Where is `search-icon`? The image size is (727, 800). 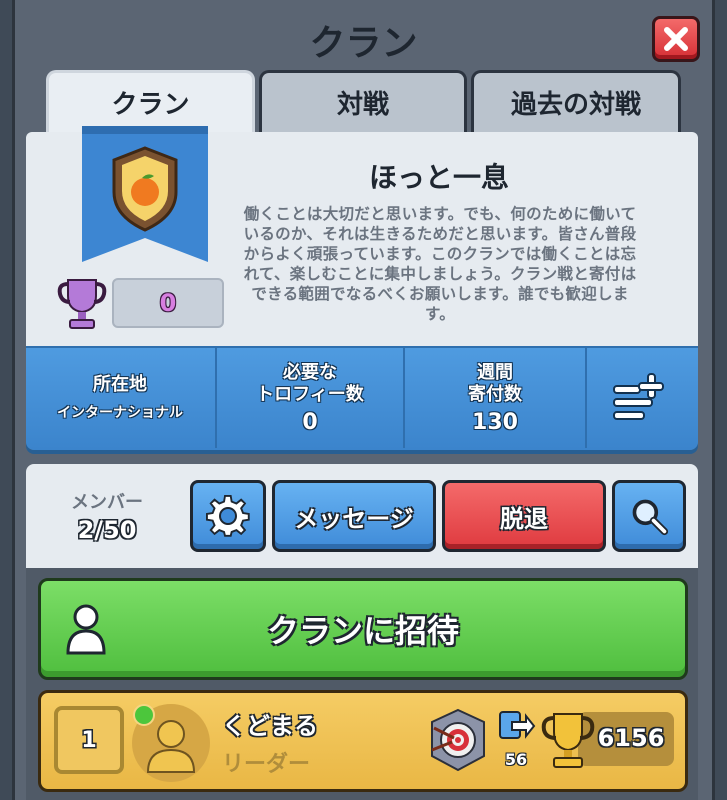 search-icon is located at coordinates (650, 517).